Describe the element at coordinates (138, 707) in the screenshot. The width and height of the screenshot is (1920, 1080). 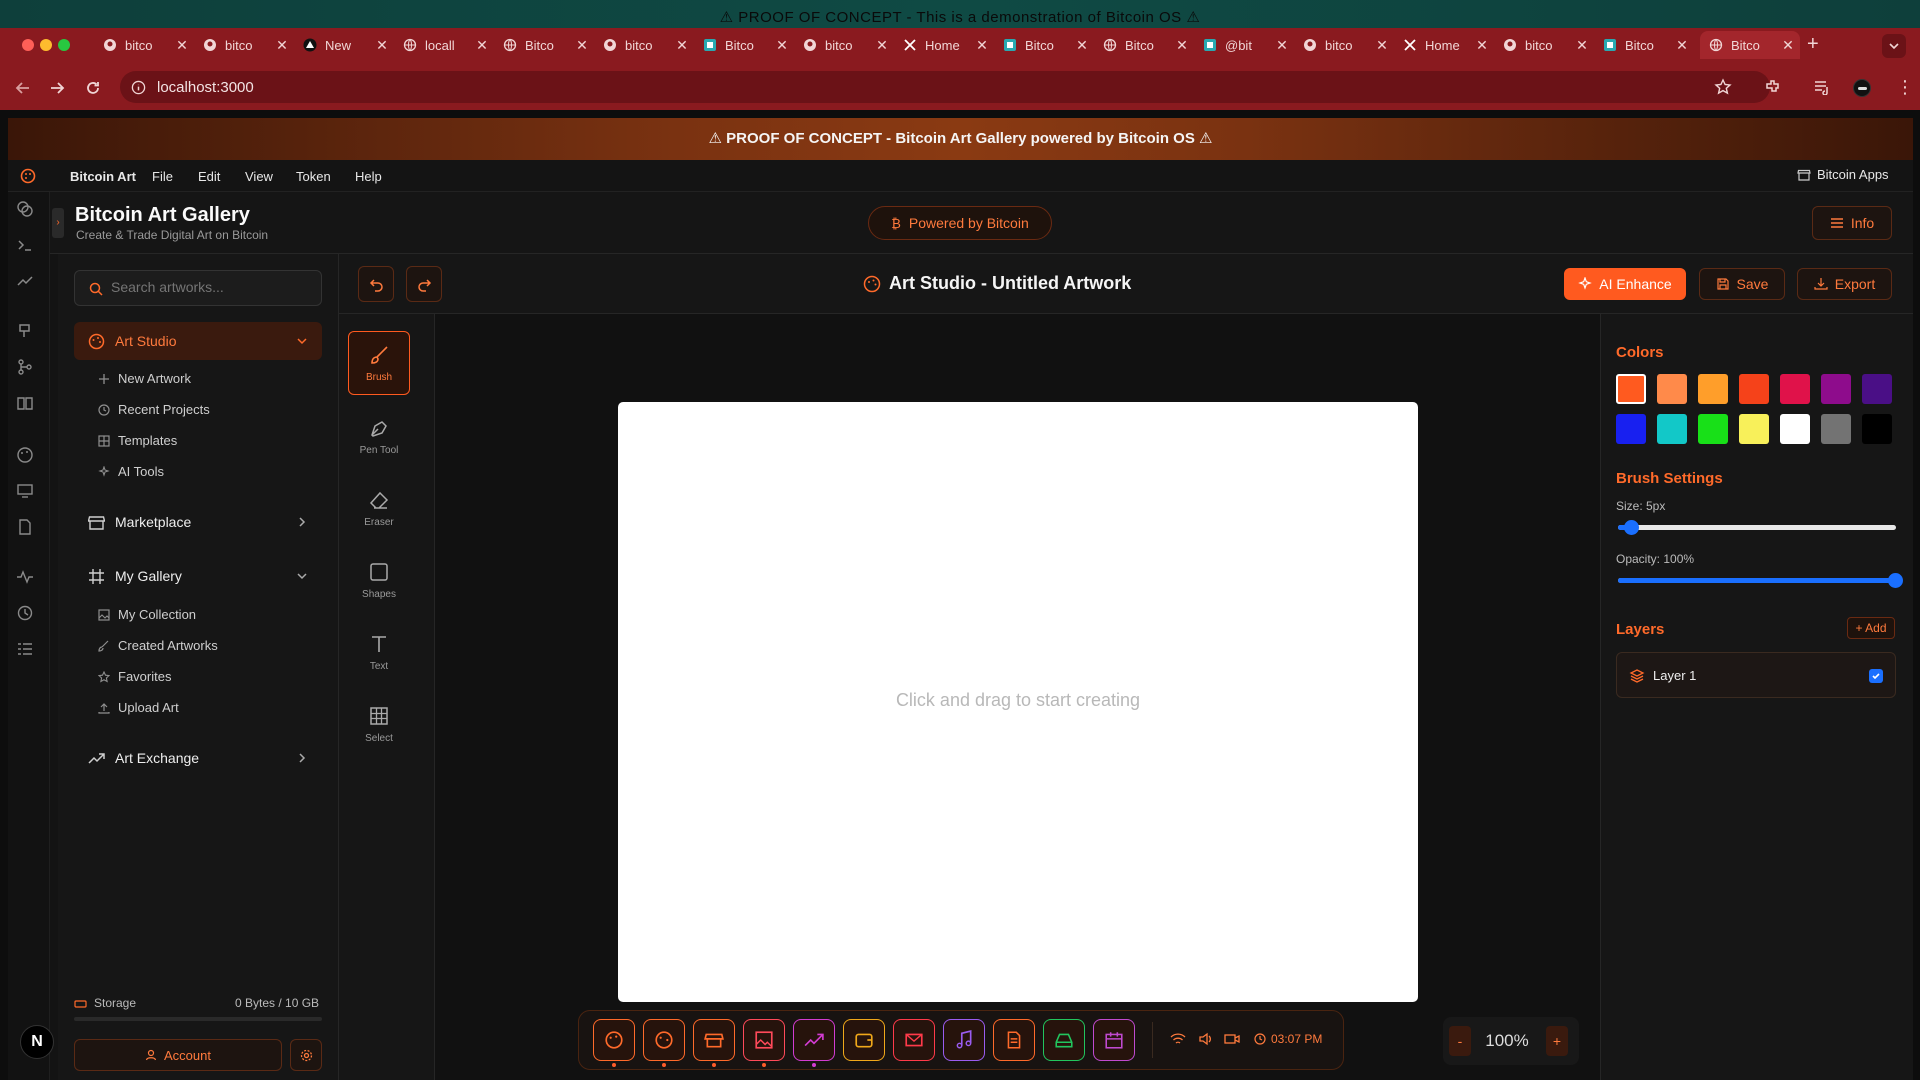
I see `nav-upload-art: Upload Art` at that location.